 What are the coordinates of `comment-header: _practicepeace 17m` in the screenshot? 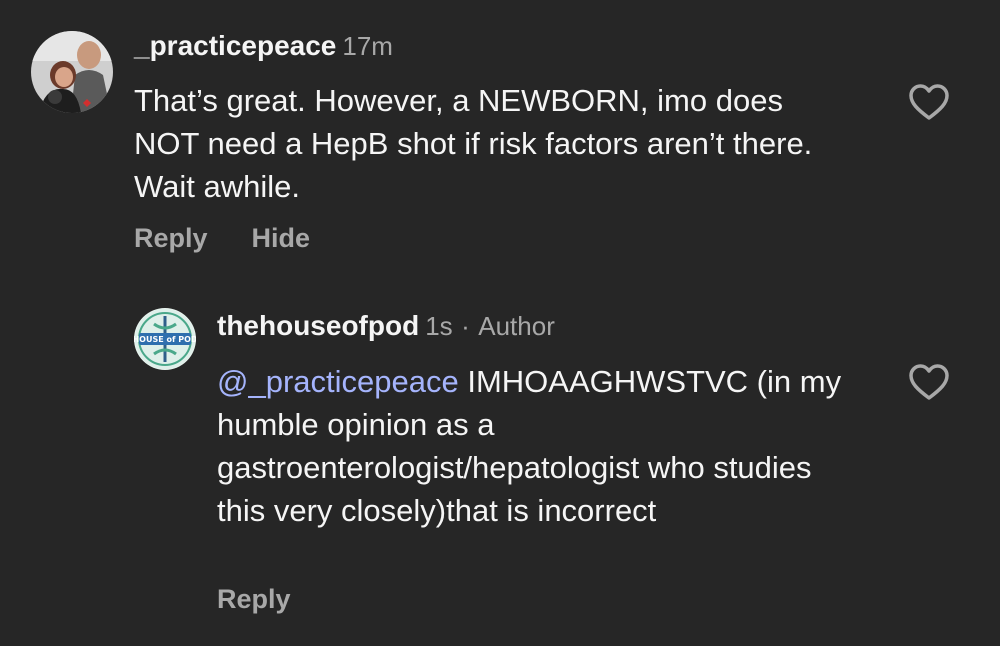 It's located at (263, 46).